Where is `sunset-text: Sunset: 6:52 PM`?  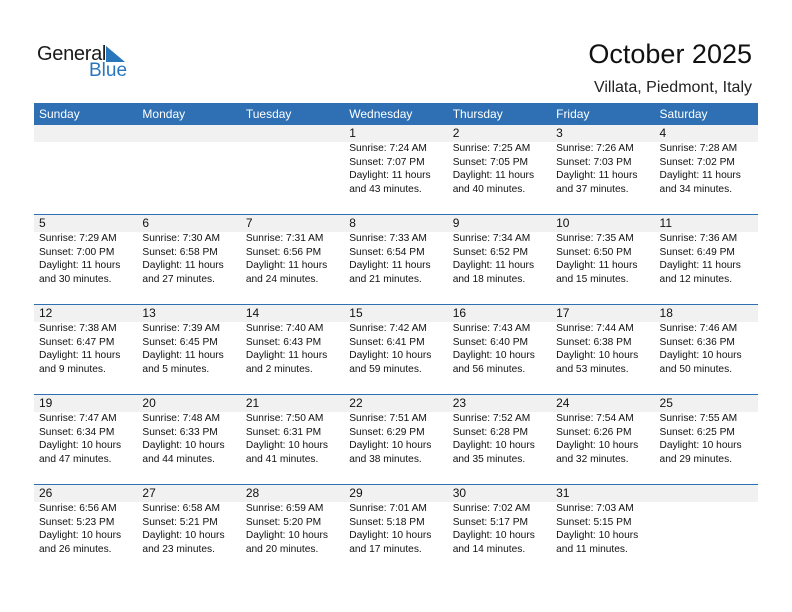
sunset-text: Sunset: 6:52 PM is located at coordinates (490, 252).